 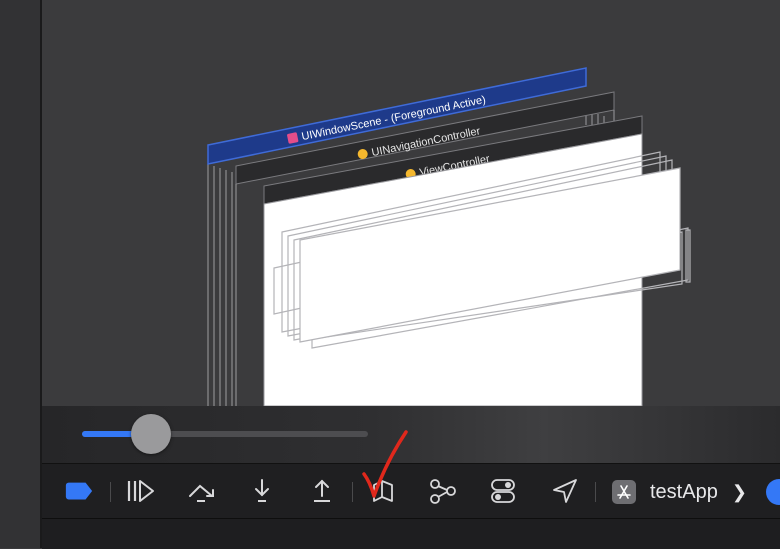 I want to click on step-out-icon, so click(x=322, y=490).